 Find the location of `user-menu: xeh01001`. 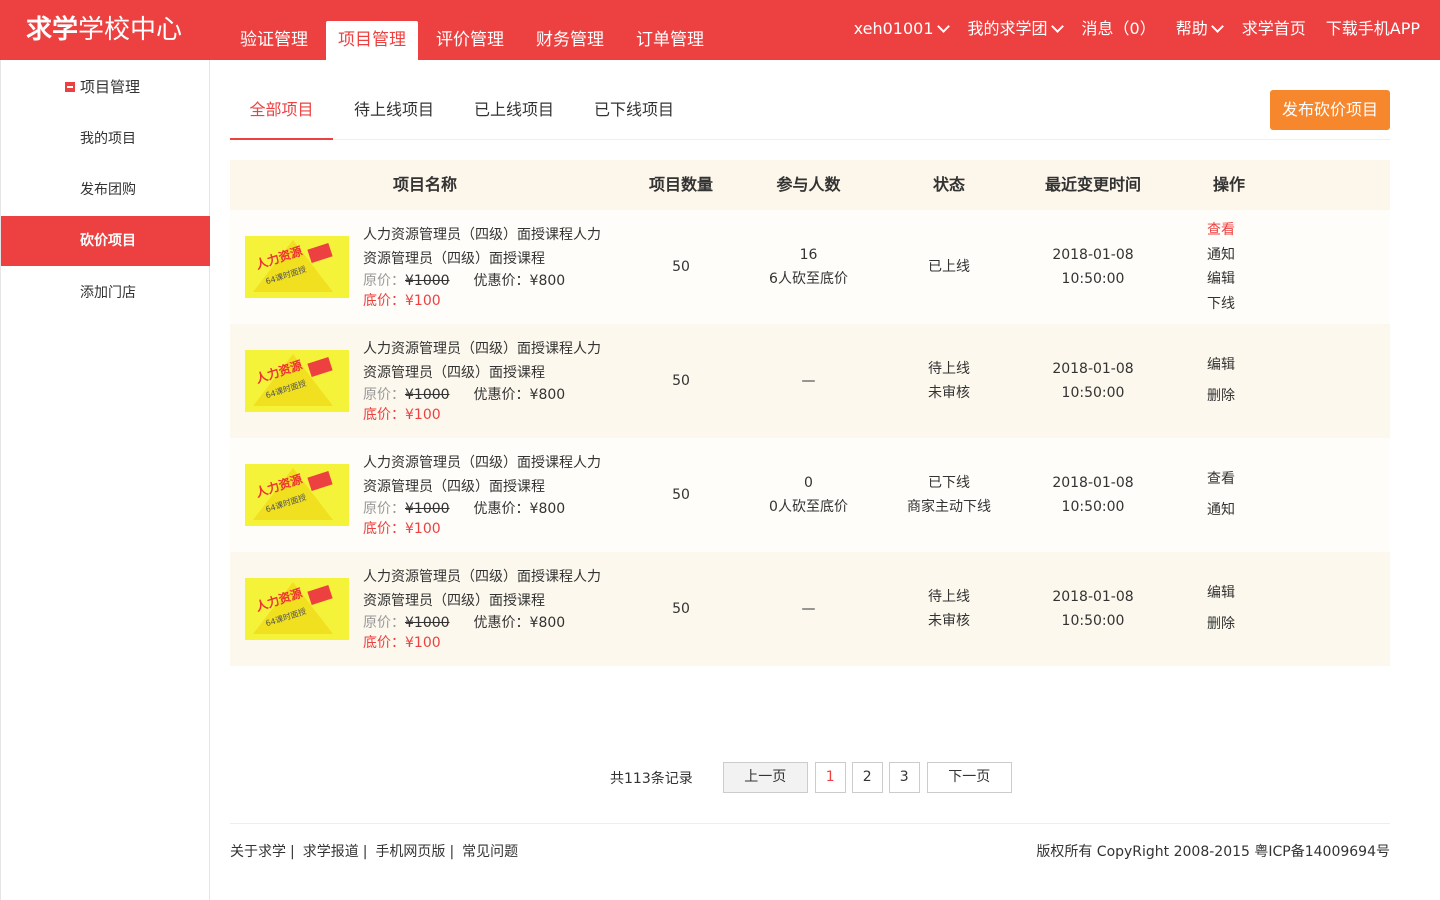

user-menu: xeh01001 is located at coordinates (901, 29).